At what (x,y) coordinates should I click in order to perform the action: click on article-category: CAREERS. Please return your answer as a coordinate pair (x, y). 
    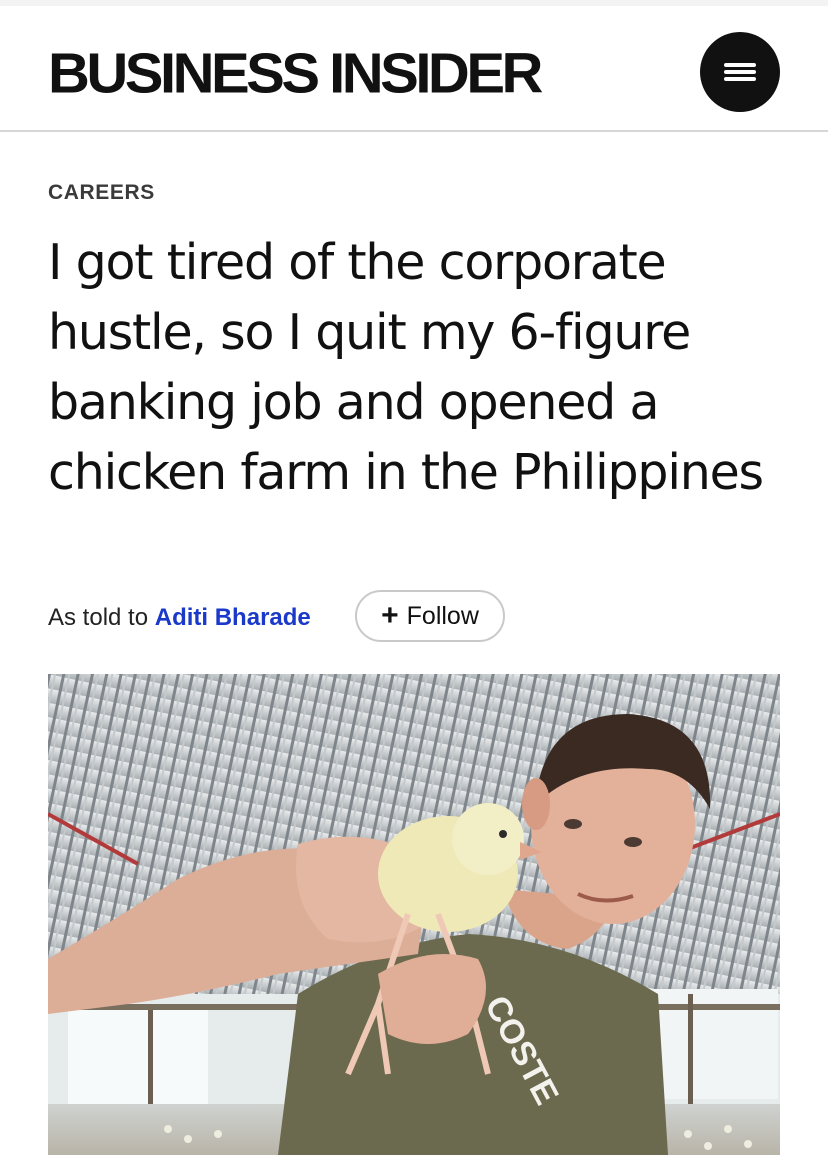
    Looking at the image, I should click on (101, 193).